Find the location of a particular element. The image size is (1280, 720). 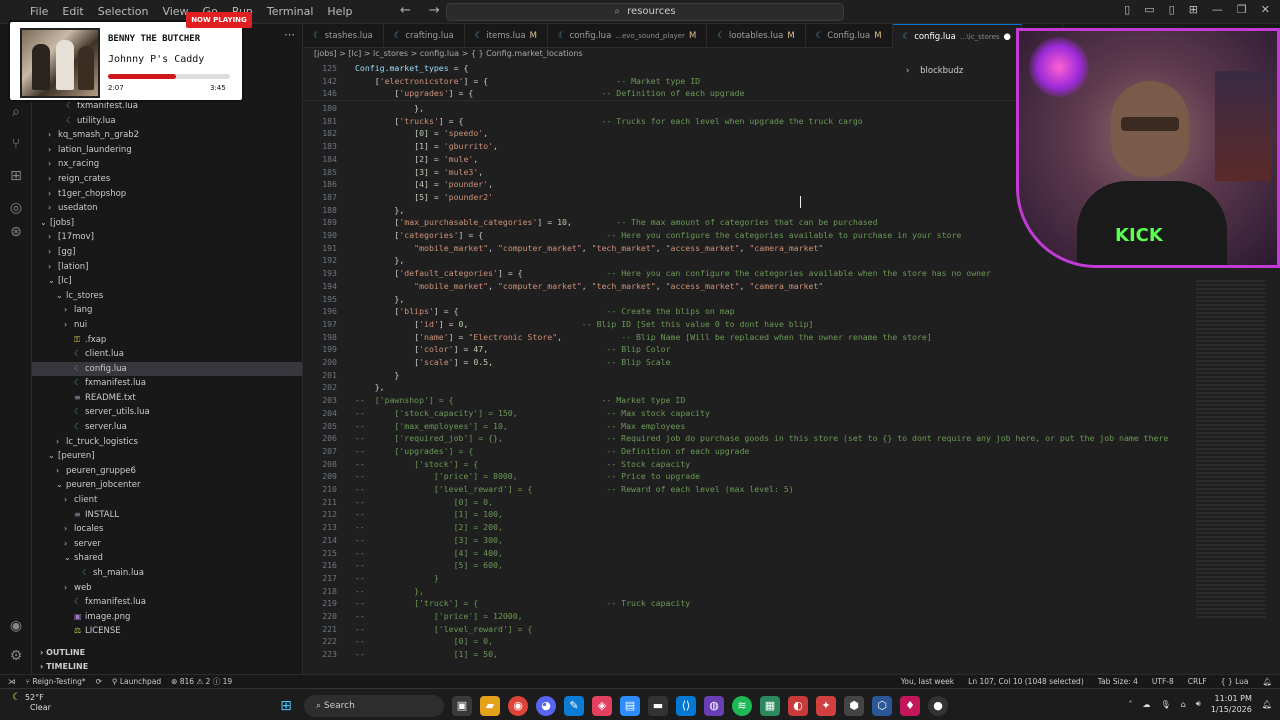

editor-tab: ☾ Config.lua M is located at coordinates (849, 36).